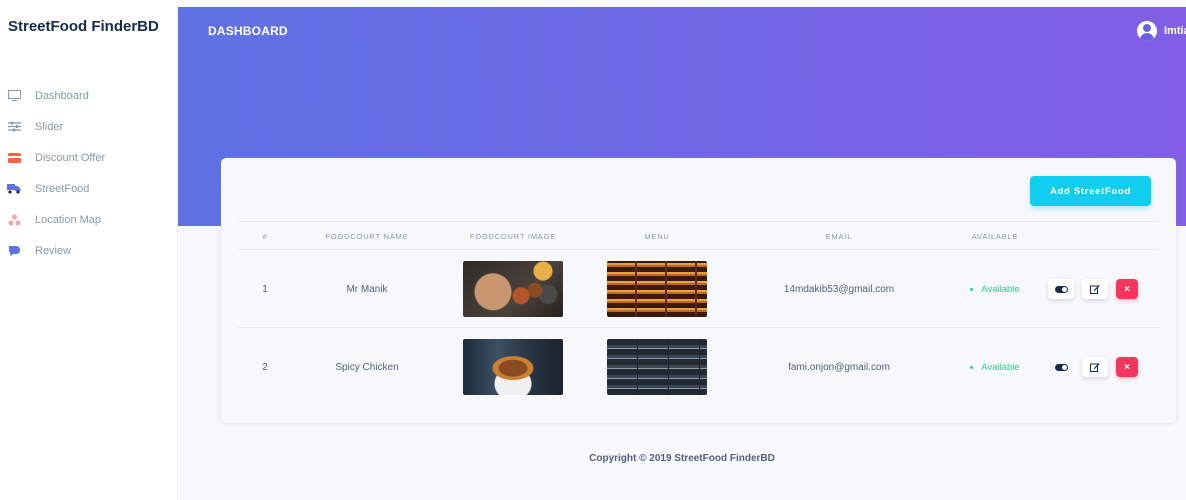 The width and height of the screenshot is (1186, 500). I want to click on foodcourt-name: Mr Manik, so click(367, 289).